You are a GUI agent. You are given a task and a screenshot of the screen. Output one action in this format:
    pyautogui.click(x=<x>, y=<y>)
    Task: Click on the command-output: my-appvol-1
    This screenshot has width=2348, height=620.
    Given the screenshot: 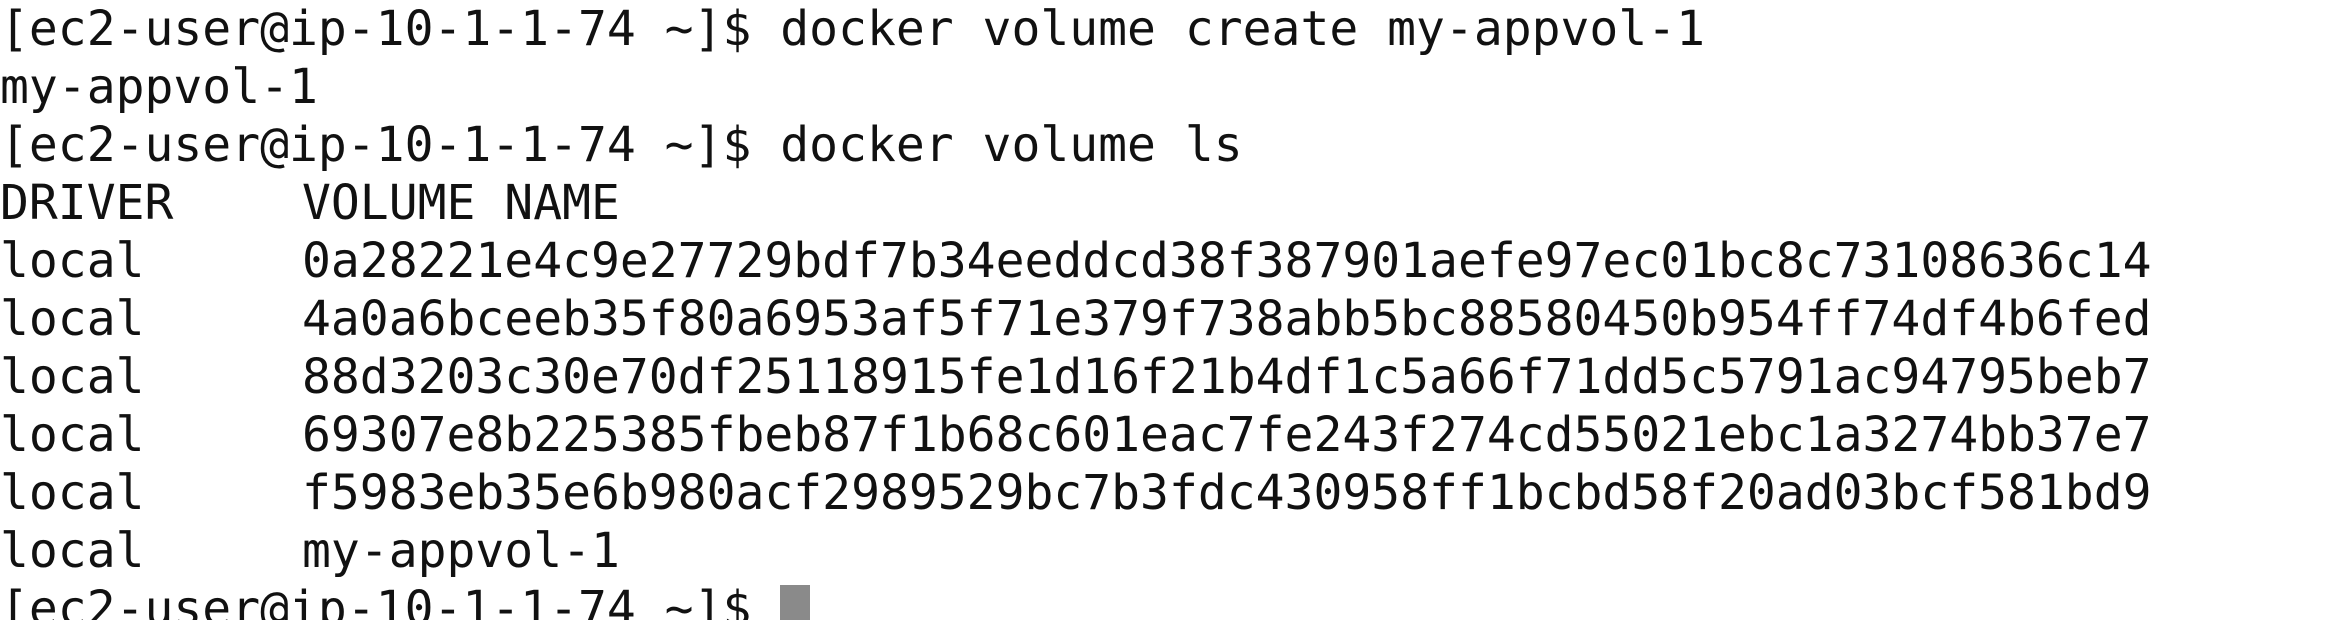 What is the action you would take?
    pyautogui.click(x=159, y=87)
    